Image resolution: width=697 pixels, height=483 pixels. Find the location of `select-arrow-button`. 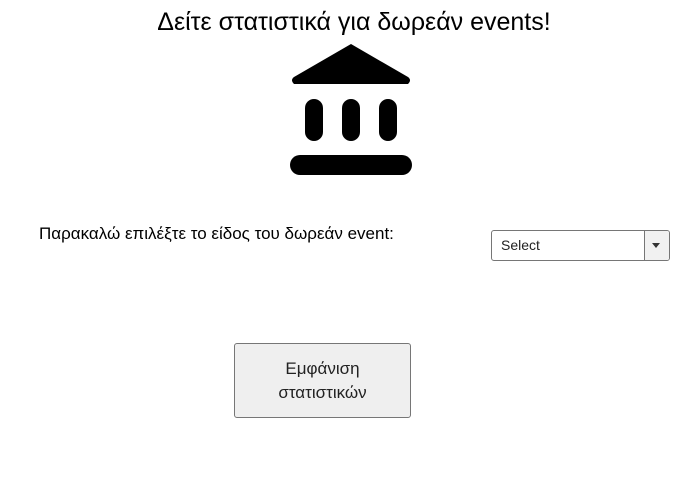

select-arrow-button is located at coordinates (656, 245).